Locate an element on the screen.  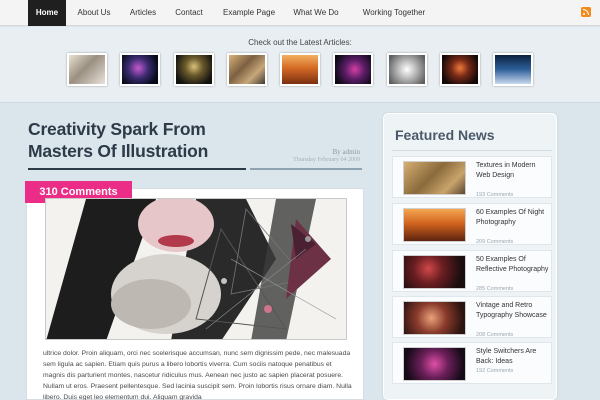
featured-item-title: Style Switchers Are Back: Ideas is located at coordinates (513, 356).